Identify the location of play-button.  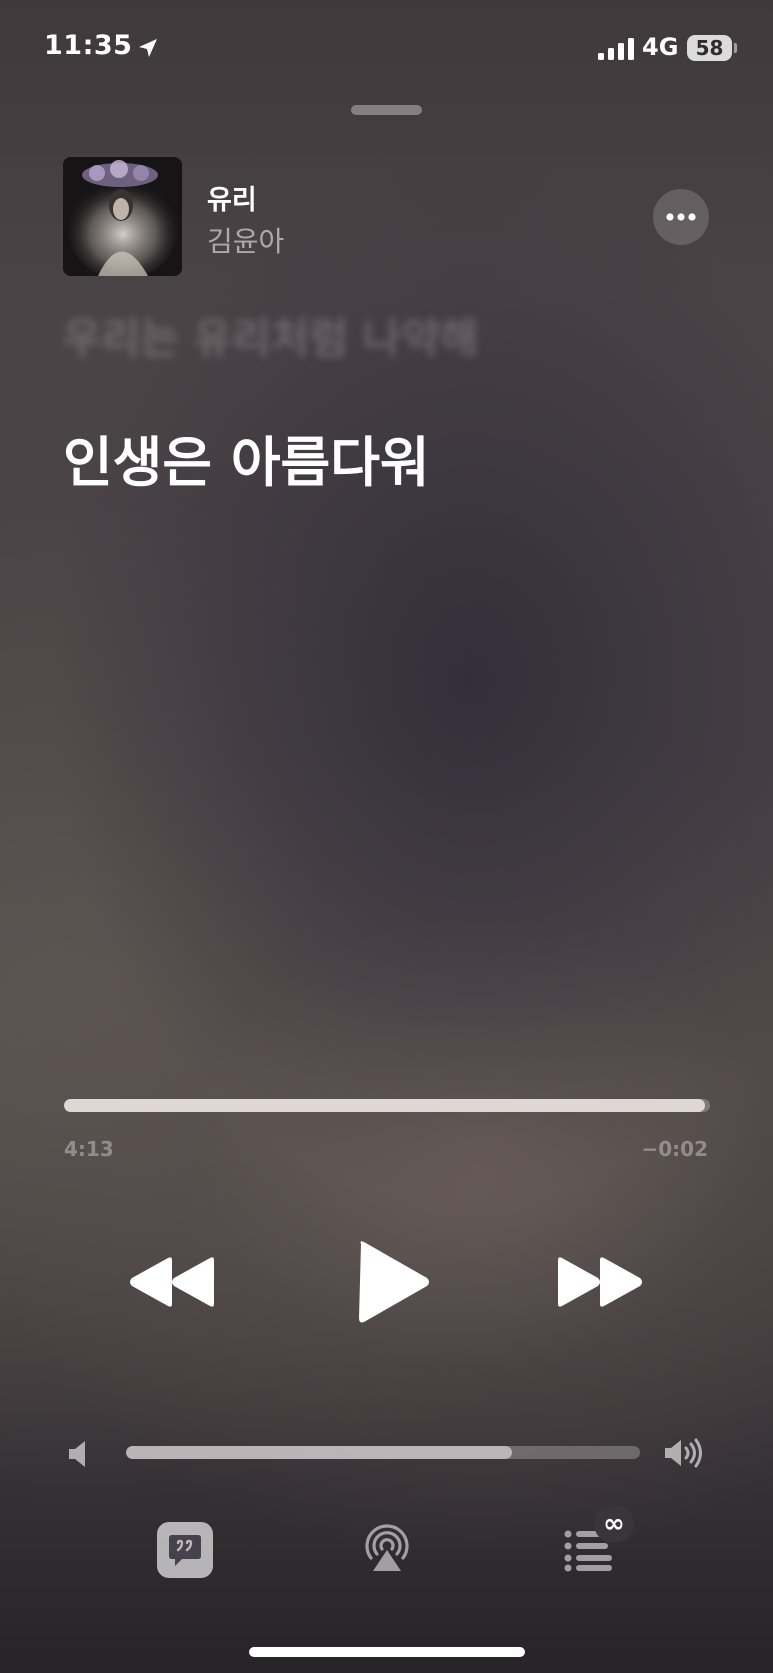
(393, 1282).